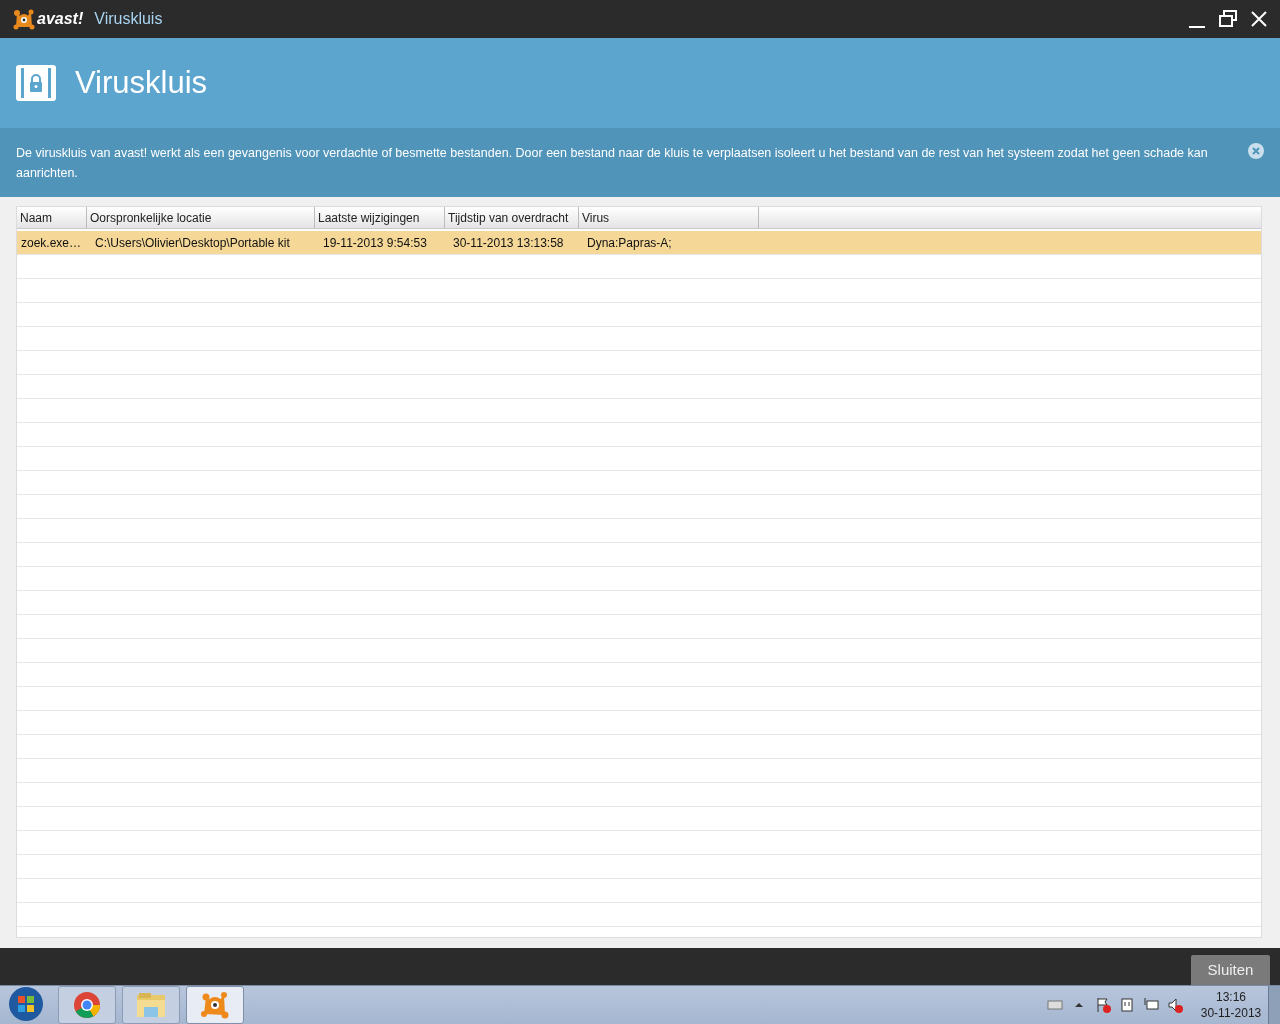 The height and width of the screenshot is (1024, 1280). I want to click on clock-date: 30-11-2013, so click(1231, 1013).